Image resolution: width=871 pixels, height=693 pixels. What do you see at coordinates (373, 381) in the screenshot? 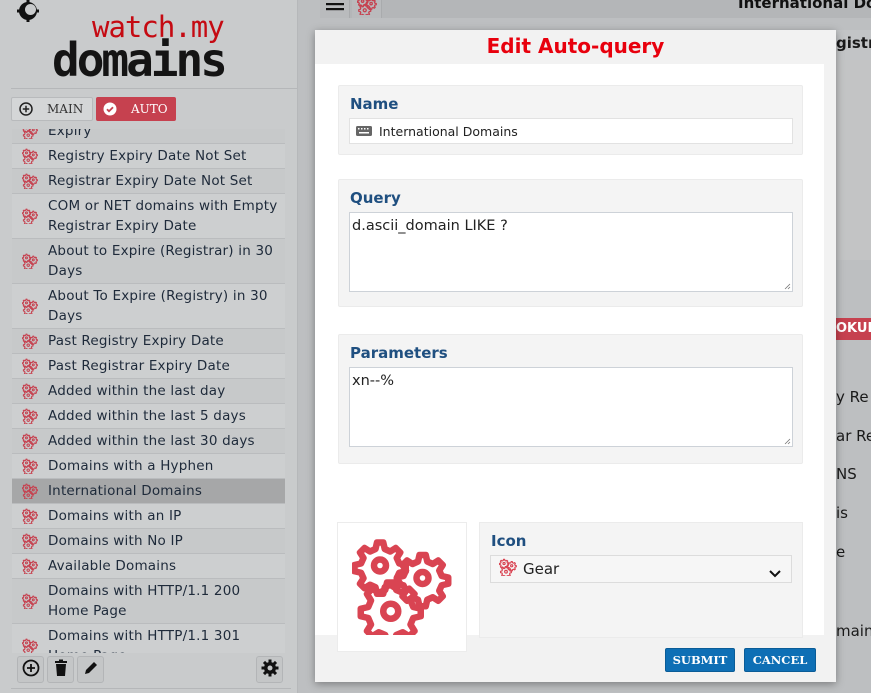
I see `parameters-value: xn--%` at bounding box center [373, 381].